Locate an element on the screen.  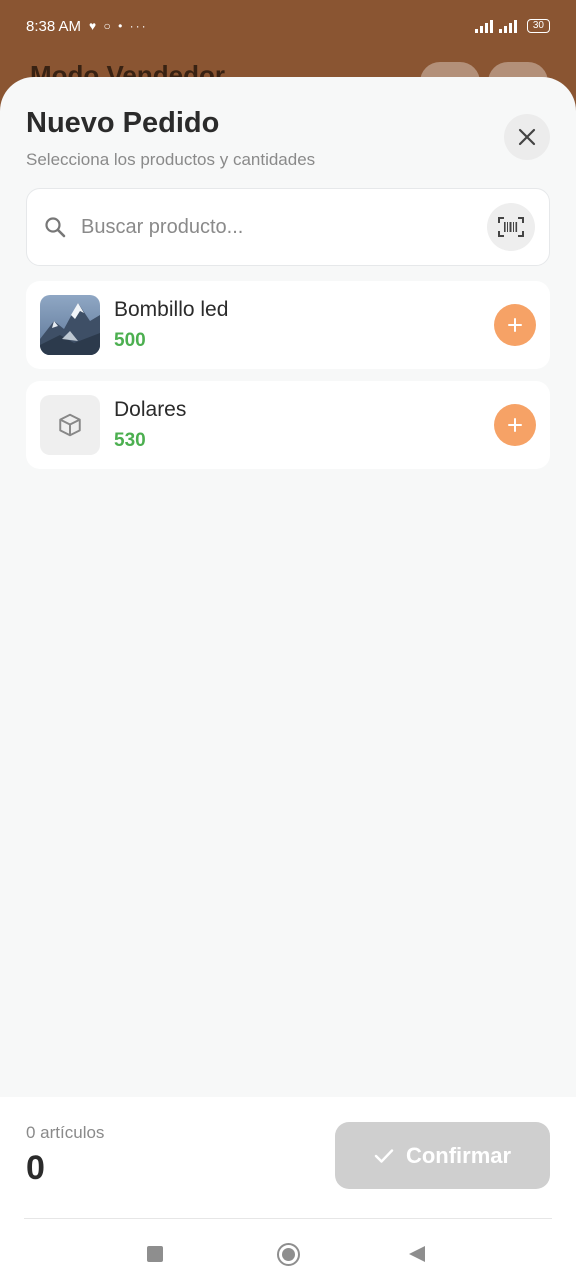
status-notification-icons: ♥ ○ • ··· is located at coordinates (118, 26).